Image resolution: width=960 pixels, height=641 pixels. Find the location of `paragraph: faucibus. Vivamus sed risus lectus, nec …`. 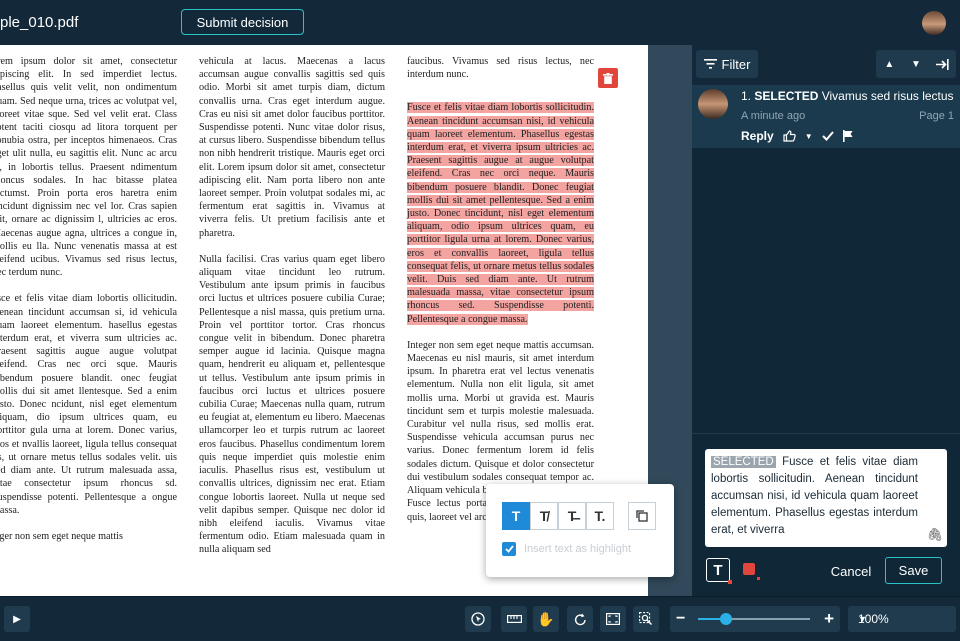

paragraph: faucibus. Vivamus sed risus lectus, nec … is located at coordinates (500, 68).